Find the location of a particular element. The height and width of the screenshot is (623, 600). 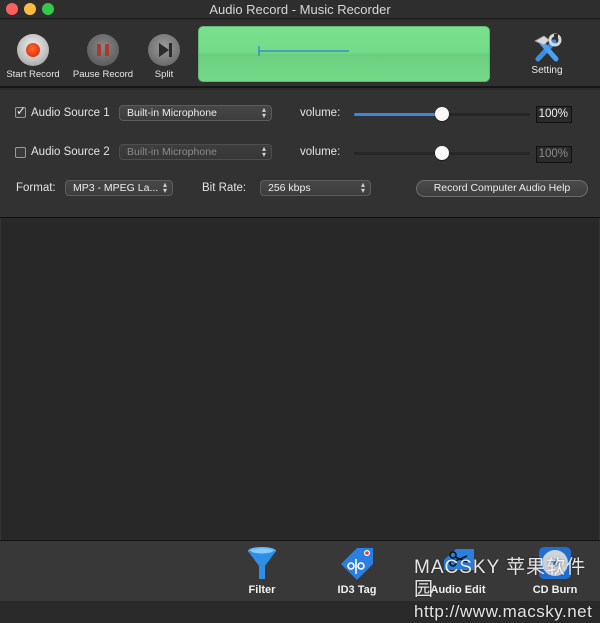

title-bar: Audio Record - Music Recorder is located at coordinates (300, 9).